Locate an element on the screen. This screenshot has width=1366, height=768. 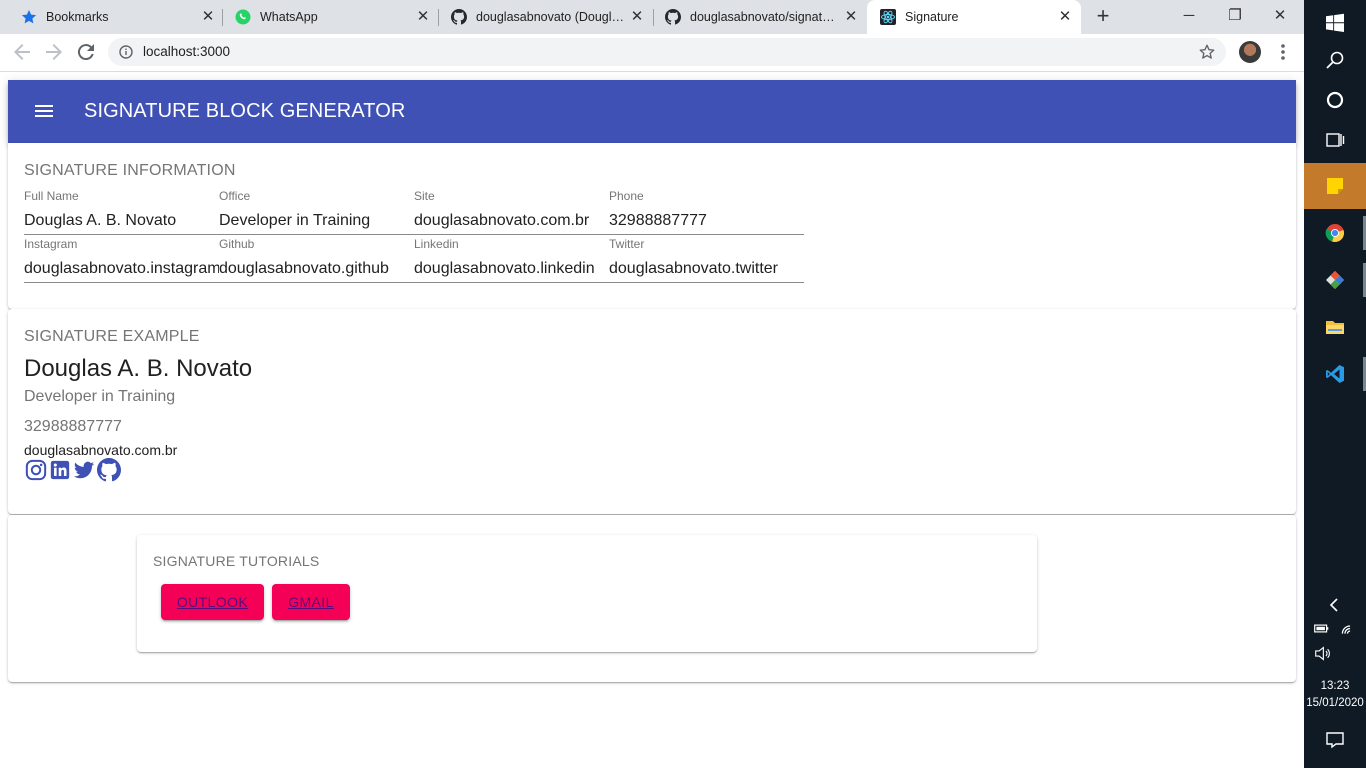
git-diamond-icon is located at coordinates (1335, 280).